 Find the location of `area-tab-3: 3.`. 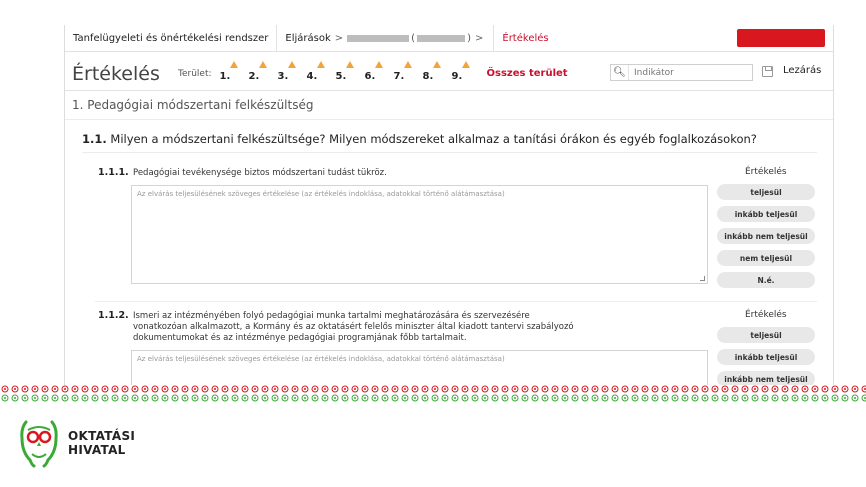

area-tab-3: 3. is located at coordinates (290, 71).